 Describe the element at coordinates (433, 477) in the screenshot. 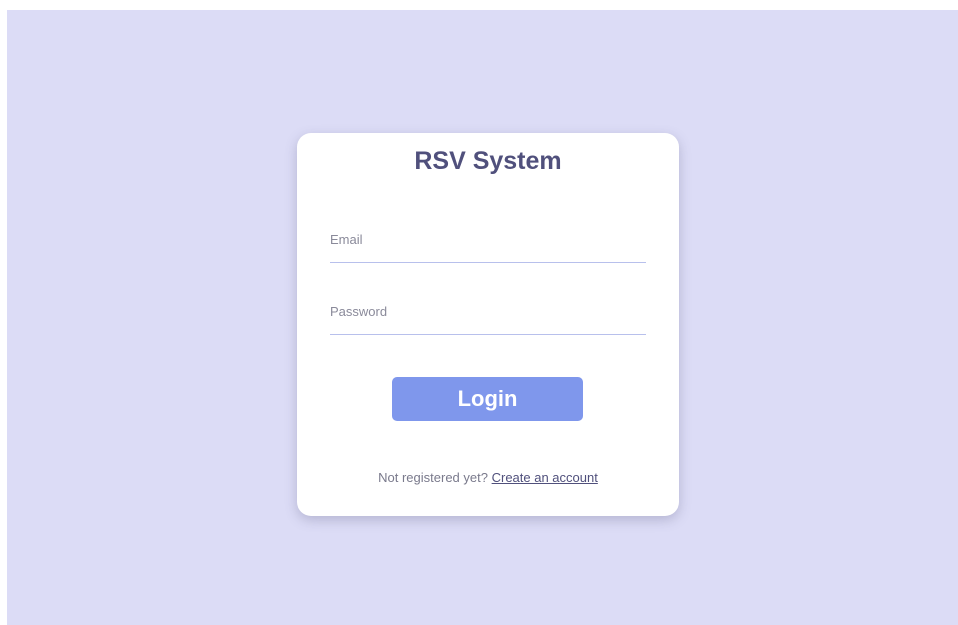

I see `register-prompt-text: Not registered yet?` at that location.